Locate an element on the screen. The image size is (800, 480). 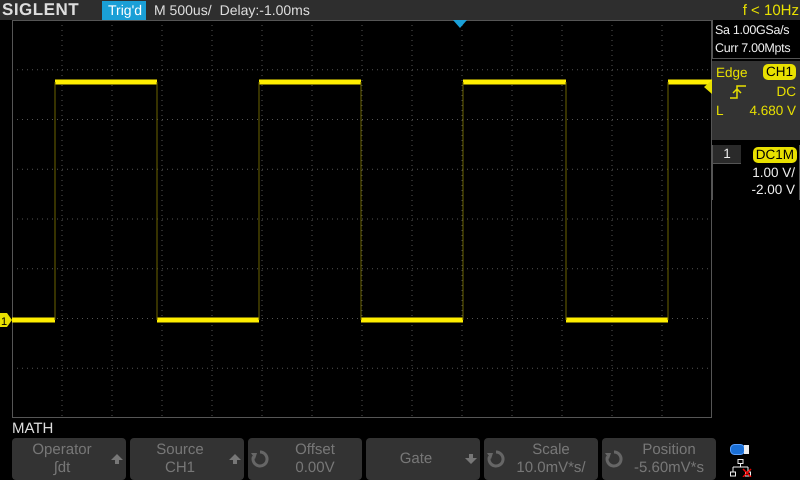
trigger-status: Trig'd is located at coordinates (124, 10).